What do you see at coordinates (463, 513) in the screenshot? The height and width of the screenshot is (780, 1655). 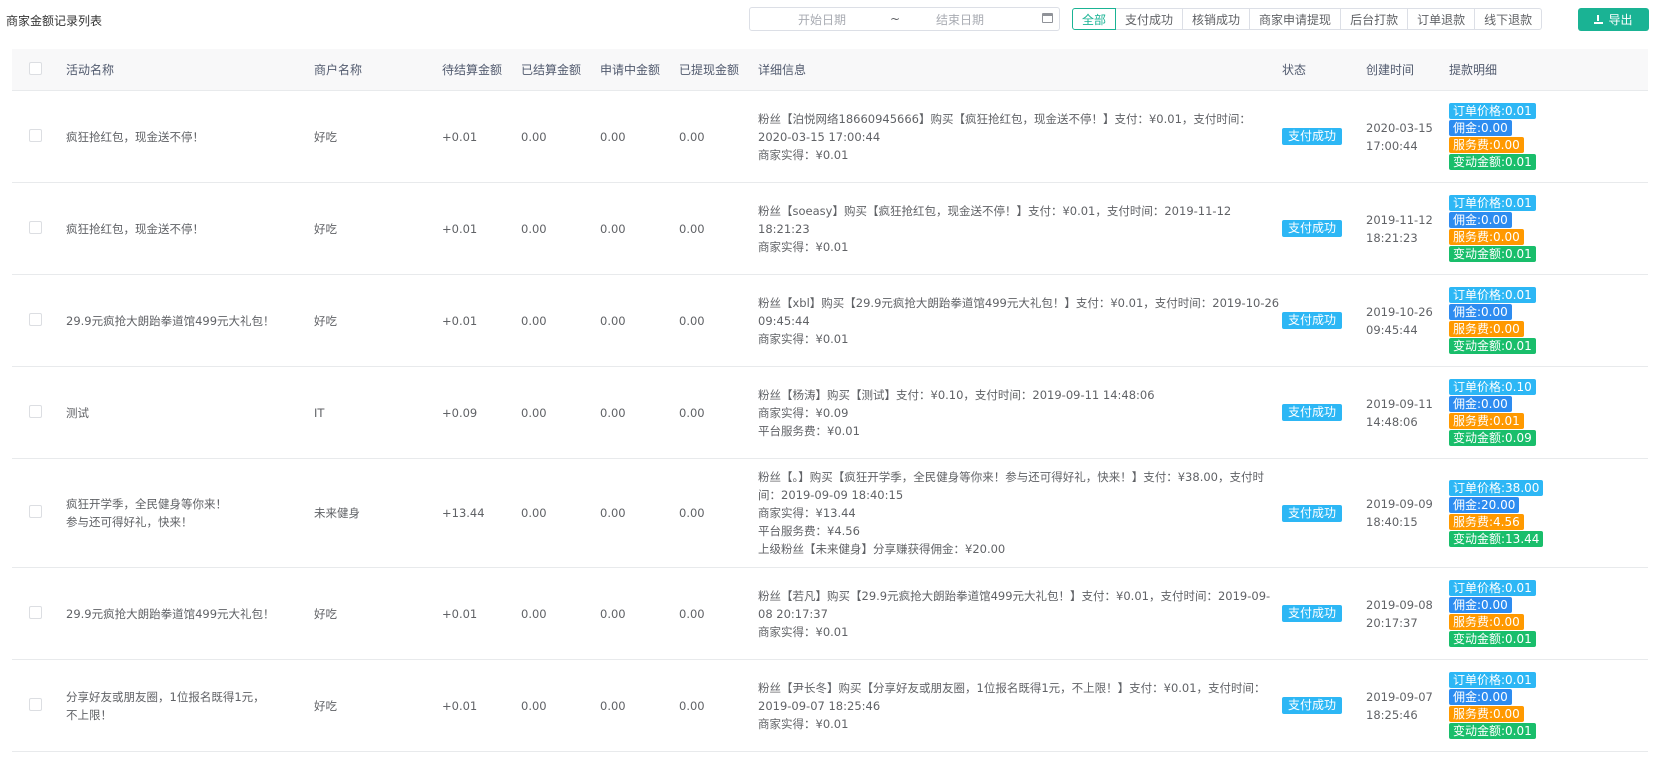 I see `pending-value: +13.44` at bounding box center [463, 513].